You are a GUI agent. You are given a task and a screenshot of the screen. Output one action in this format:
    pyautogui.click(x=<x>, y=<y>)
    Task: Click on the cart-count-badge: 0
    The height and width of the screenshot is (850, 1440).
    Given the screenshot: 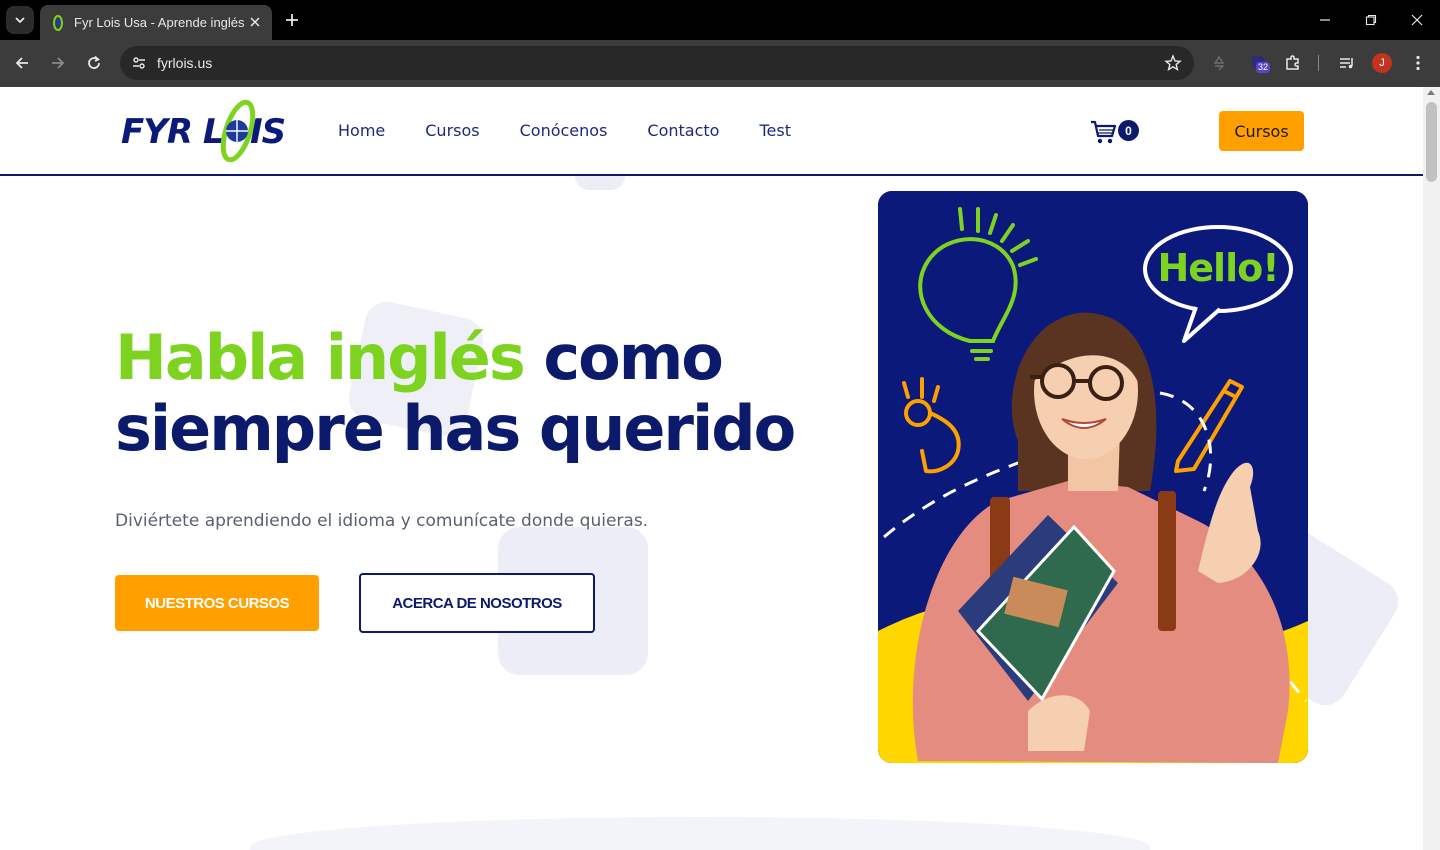 What is the action you would take?
    pyautogui.click(x=1128, y=130)
    